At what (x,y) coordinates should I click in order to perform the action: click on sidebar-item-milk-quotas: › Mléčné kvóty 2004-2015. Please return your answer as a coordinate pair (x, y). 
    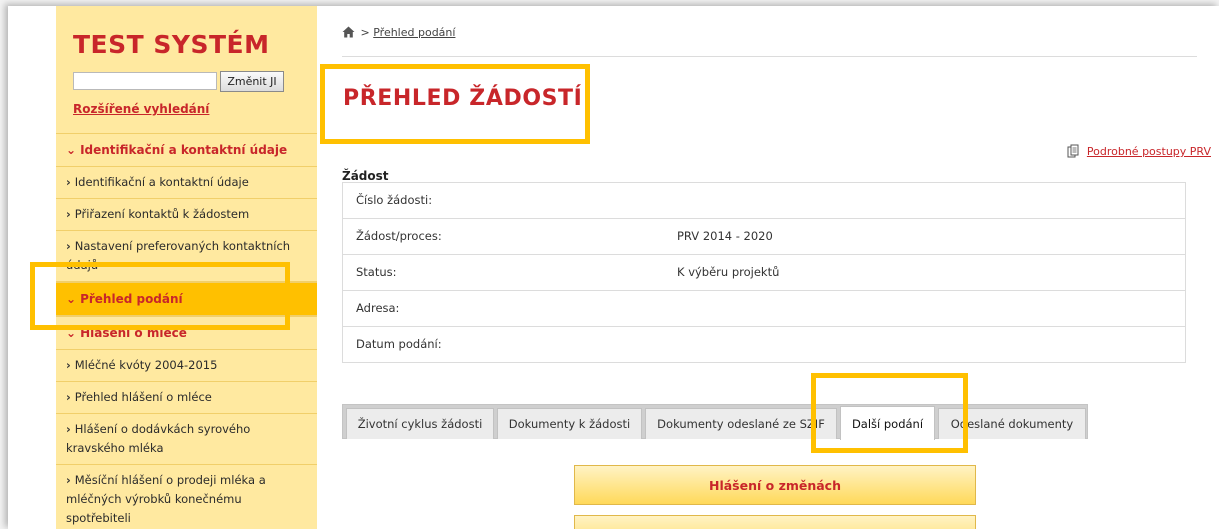
    Looking at the image, I should click on (186, 366).